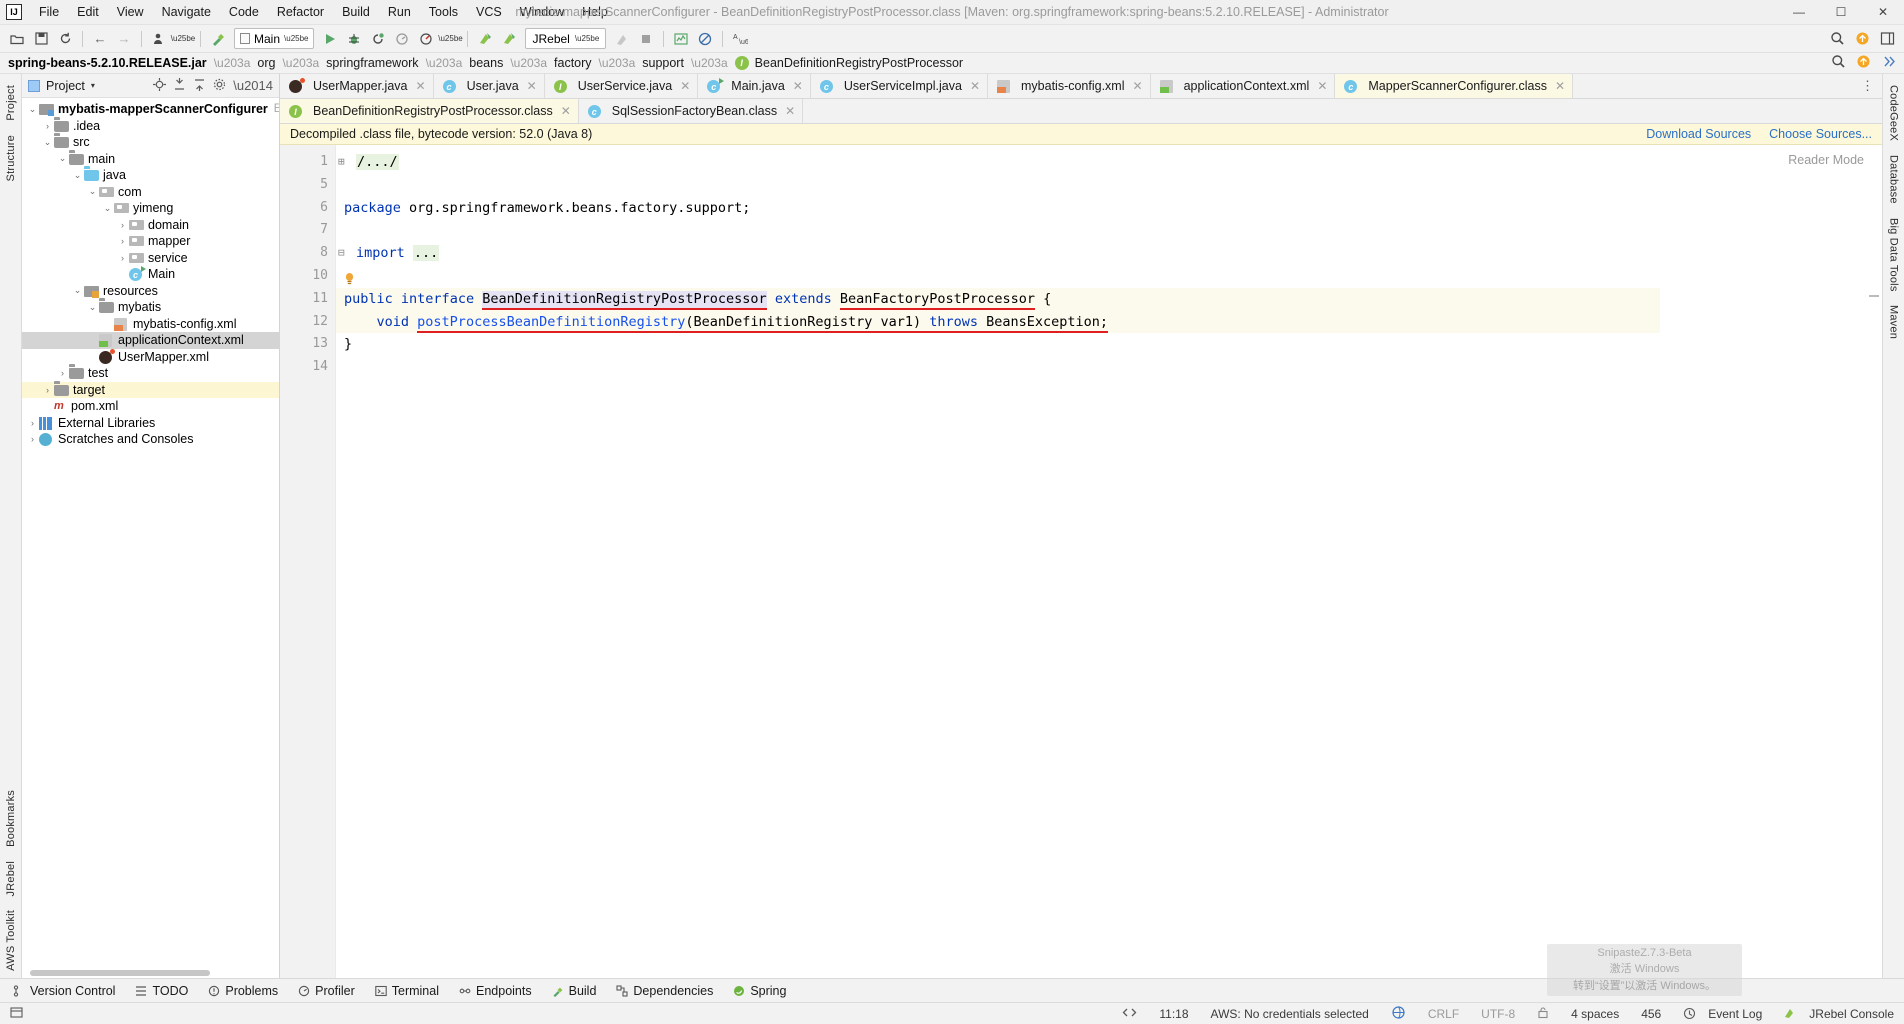 Image resolution: width=1904 pixels, height=1024 pixels. Describe the element at coordinates (300, 12) in the screenshot. I see `menu-refactor: Refactor` at that location.